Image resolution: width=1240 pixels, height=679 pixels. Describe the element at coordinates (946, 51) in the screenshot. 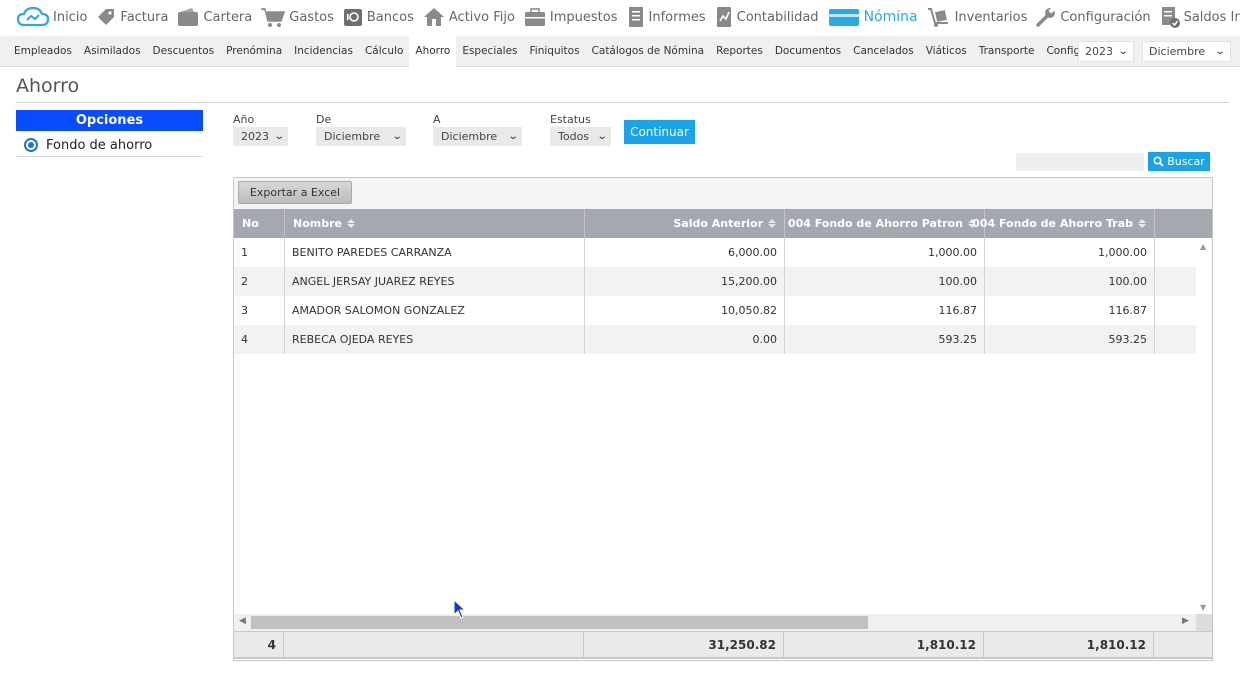

I see `subnav-viaticos: Viáticos` at that location.